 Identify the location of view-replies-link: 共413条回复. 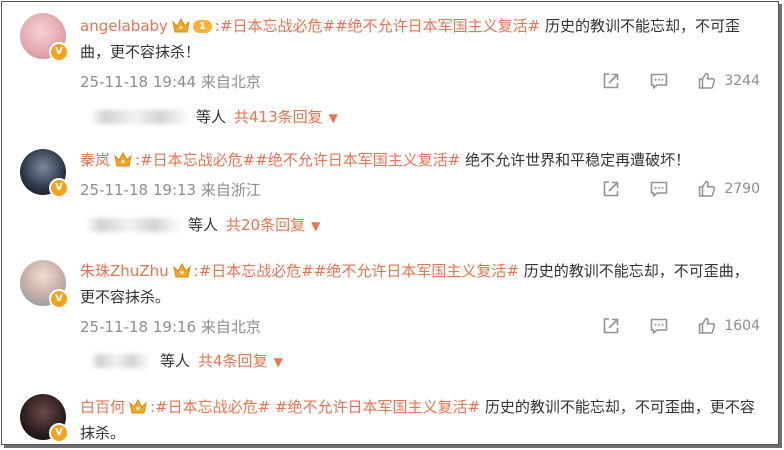
(278, 117).